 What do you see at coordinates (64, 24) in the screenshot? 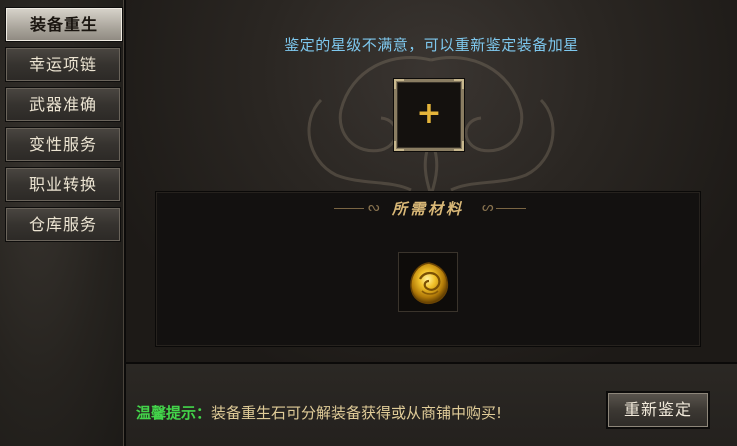
I see `sidebar-item-equipment-rebirth: 装备重生` at bounding box center [64, 24].